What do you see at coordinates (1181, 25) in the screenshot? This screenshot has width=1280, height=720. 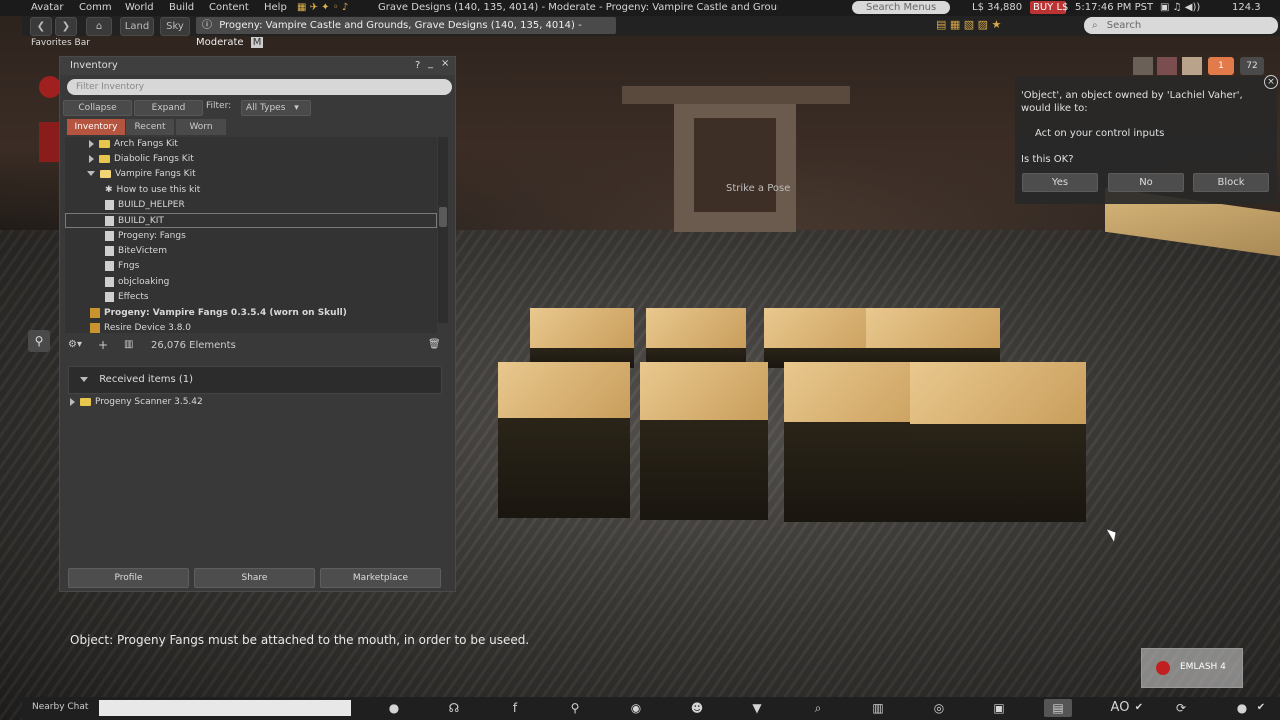 I see `search-input: ⌕ Search` at bounding box center [1181, 25].